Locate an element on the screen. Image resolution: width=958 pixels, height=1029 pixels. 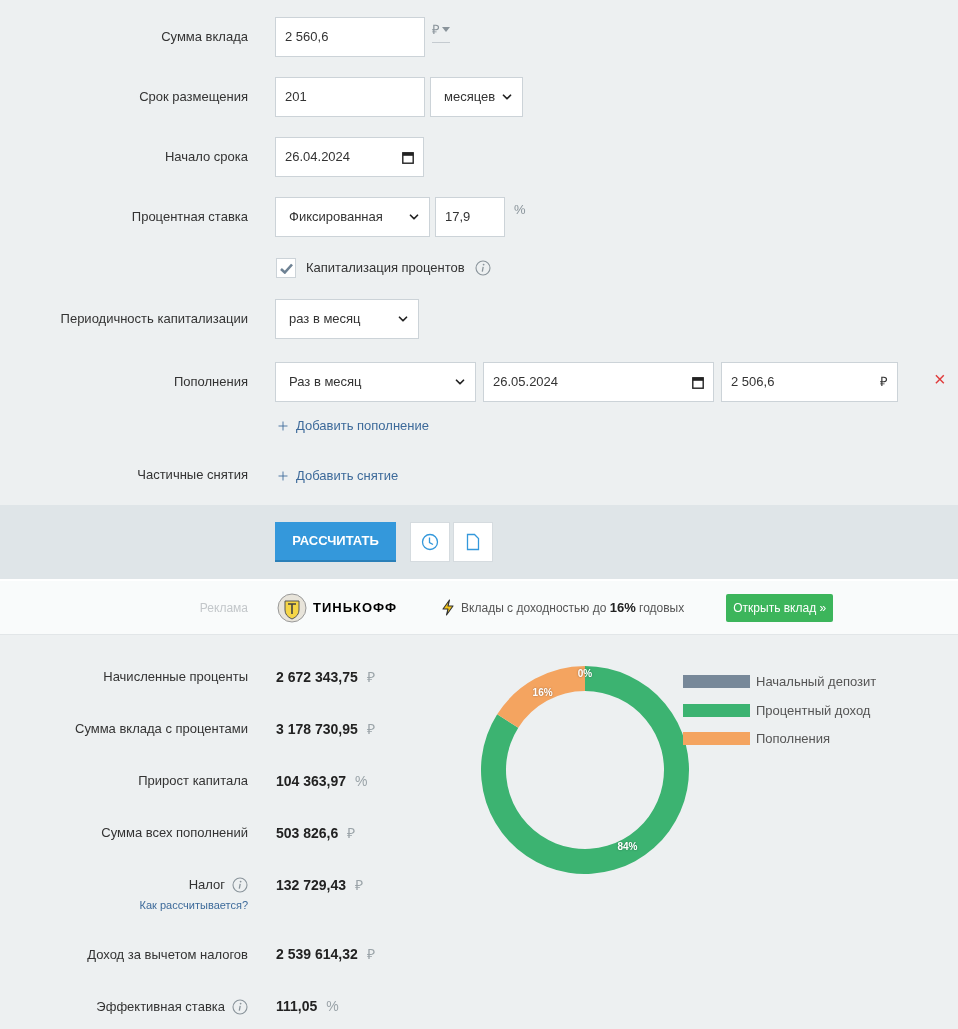
result-value: 503 826,6 is located at coordinates (307, 833).